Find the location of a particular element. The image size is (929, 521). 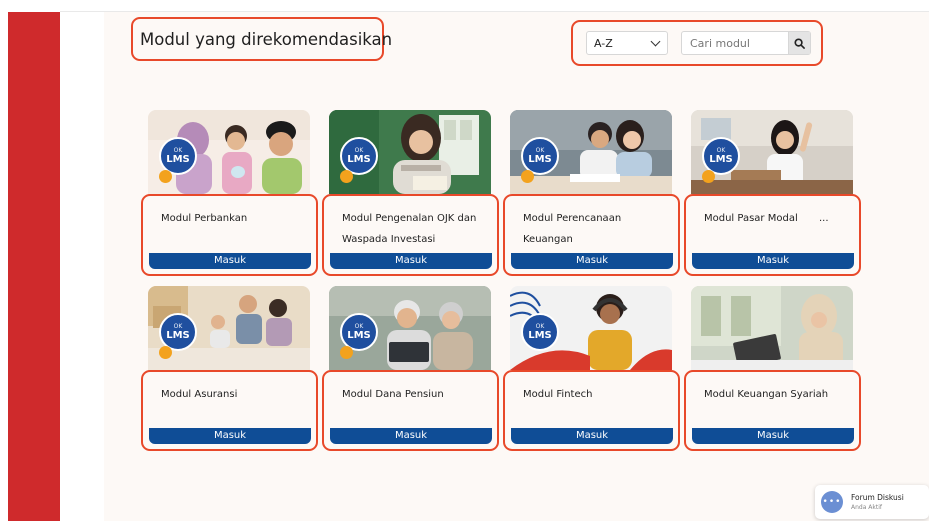

module-image-pasar-modal: OK LMS is located at coordinates (772, 152).